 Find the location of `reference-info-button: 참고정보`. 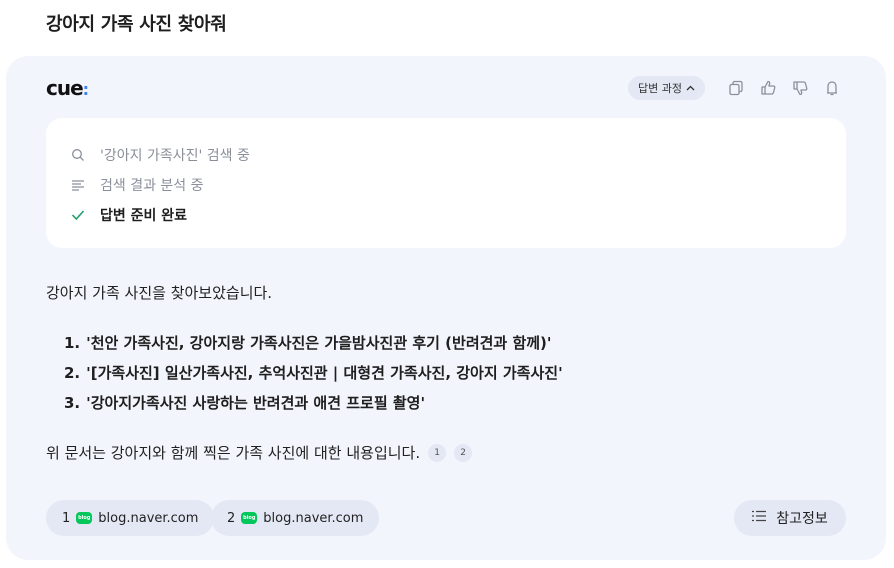

reference-info-button: 참고정보 is located at coordinates (790, 518).